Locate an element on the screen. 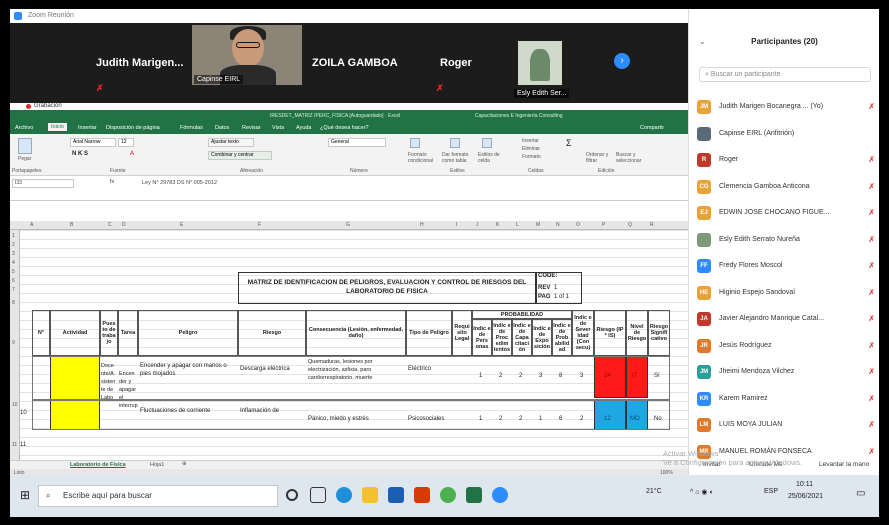  tab-insertar: Insertar is located at coordinates (87, 128).